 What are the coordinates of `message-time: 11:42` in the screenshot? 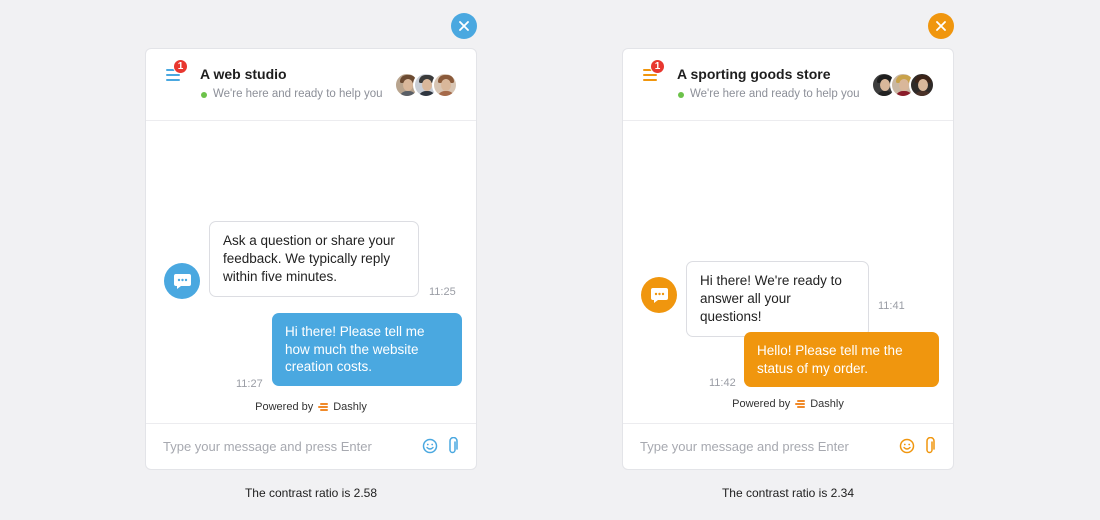 It's located at (722, 383).